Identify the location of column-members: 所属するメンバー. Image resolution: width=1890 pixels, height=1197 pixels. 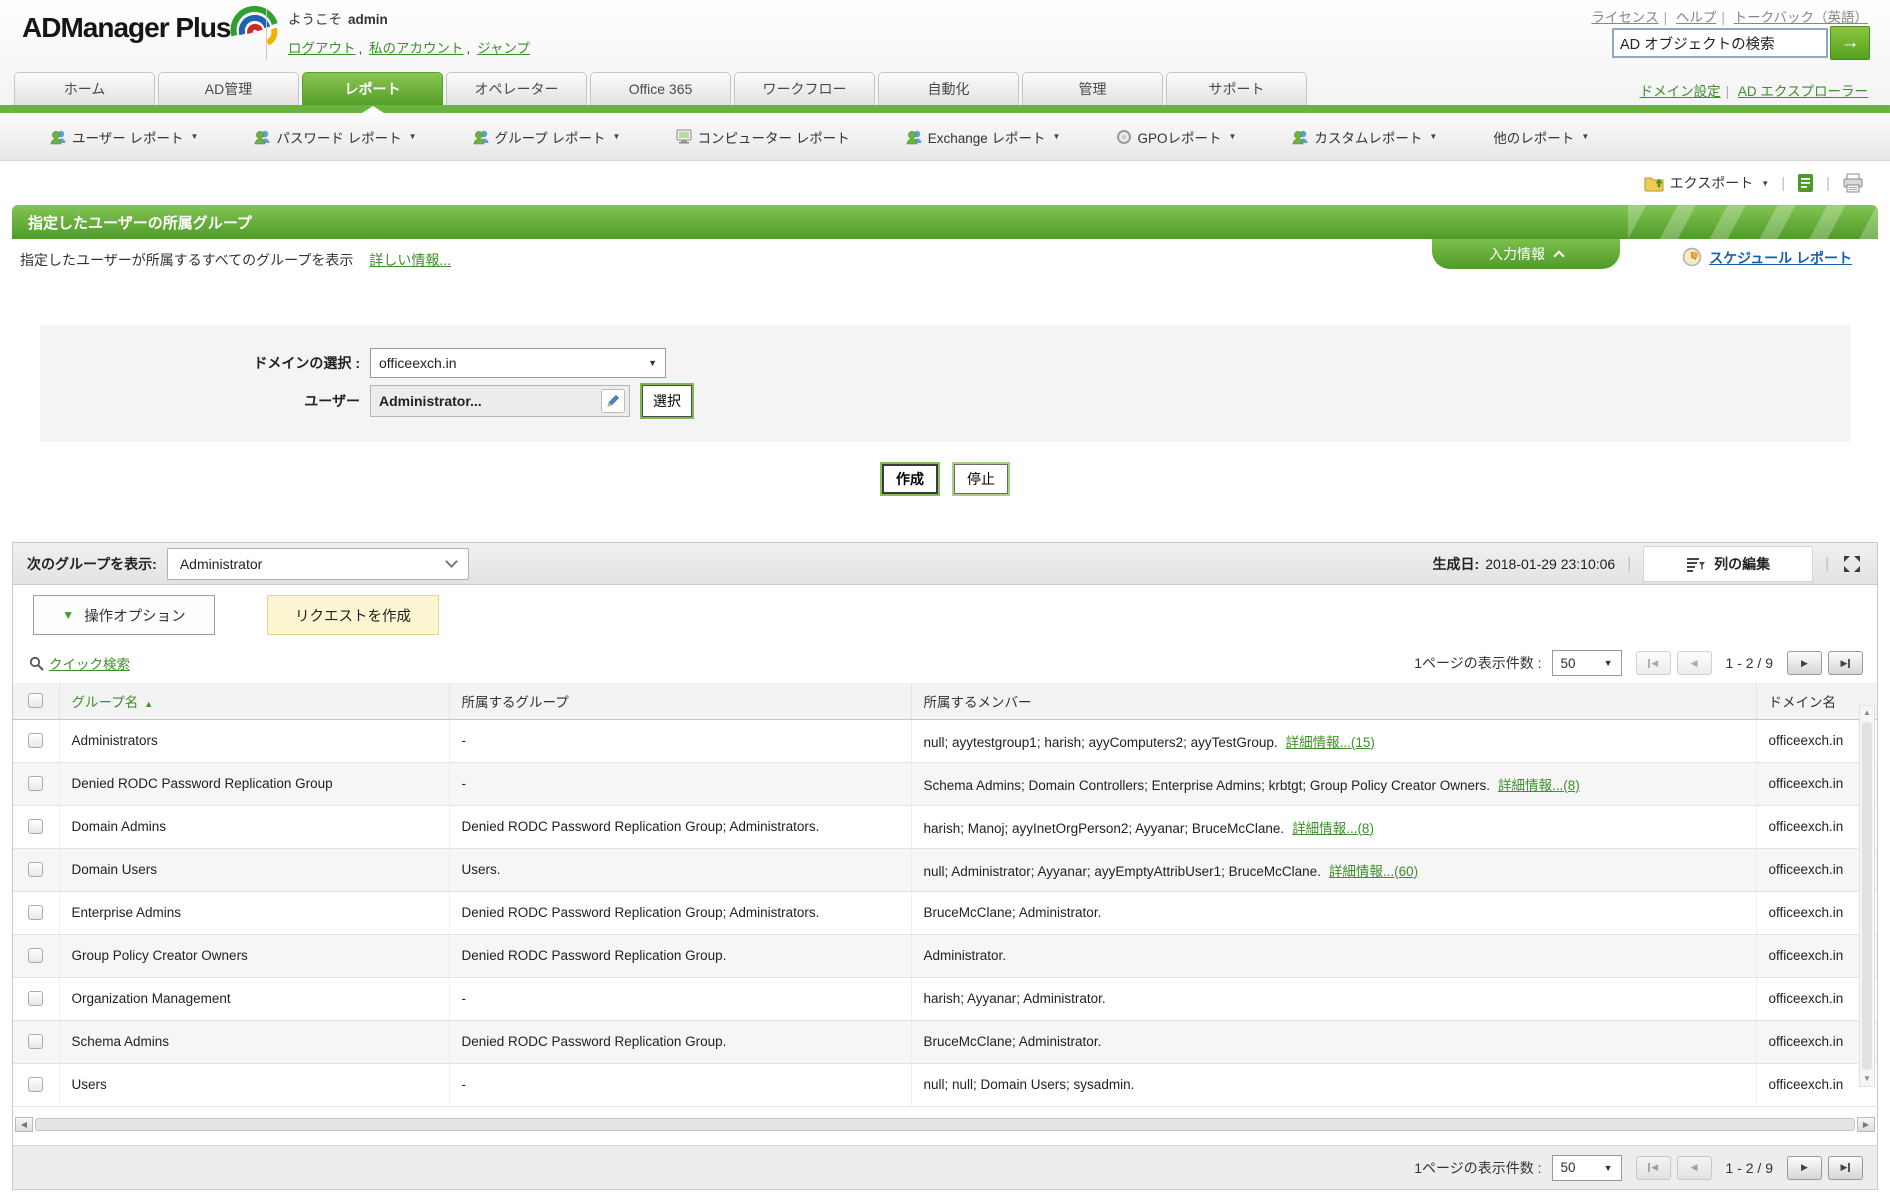
(1334, 701).